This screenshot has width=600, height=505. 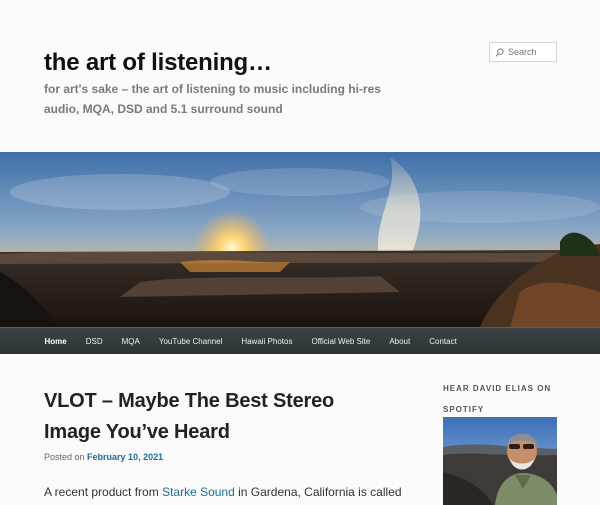 I want to click on nav-dsd: DSD, so click(x=94, y=341).